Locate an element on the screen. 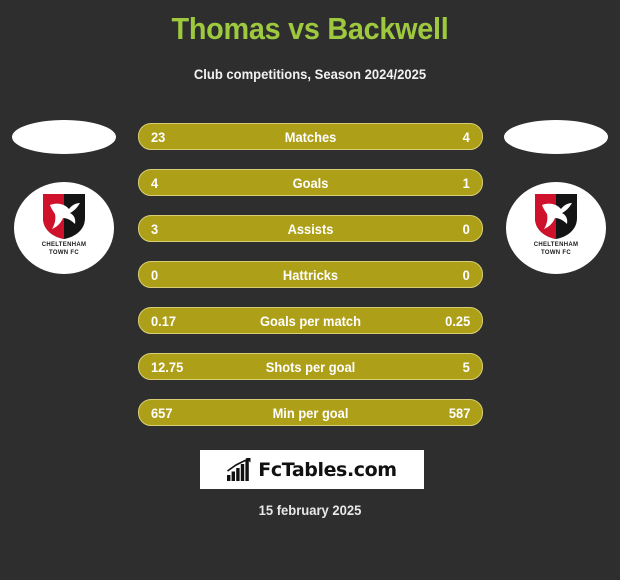 Image resolution: width=620 pixels, height=580 pixels. stat-label: Assists is located at coordinates (310, 228).